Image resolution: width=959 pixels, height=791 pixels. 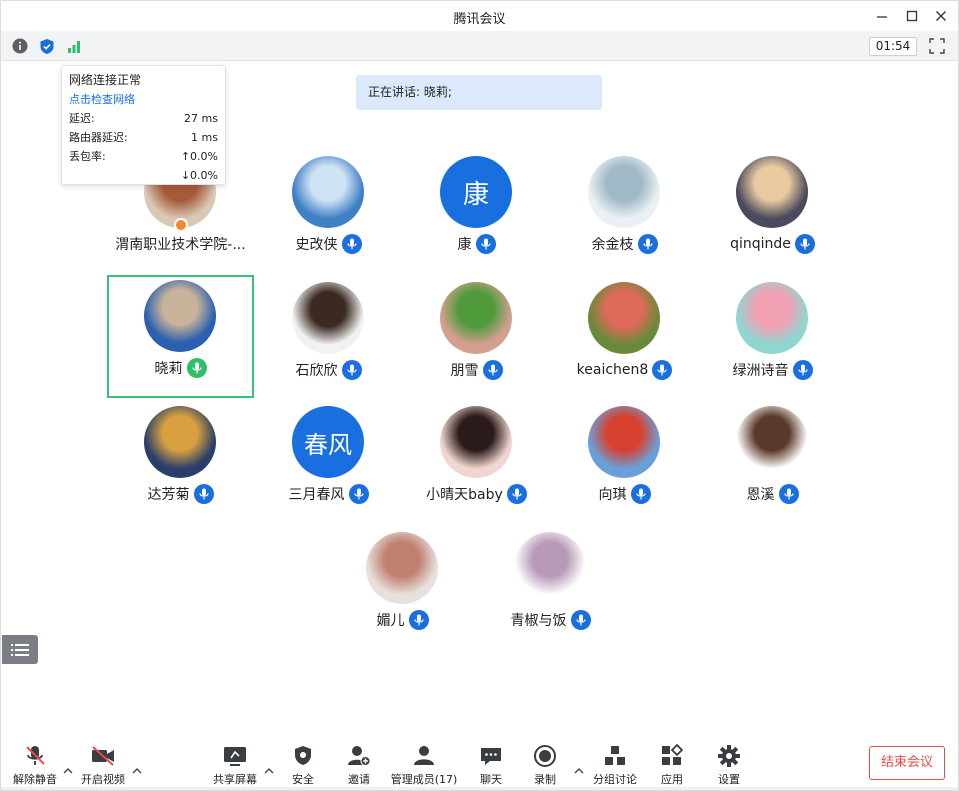 I want to click on chat-button: 聊天, so click(x=491, y=766).